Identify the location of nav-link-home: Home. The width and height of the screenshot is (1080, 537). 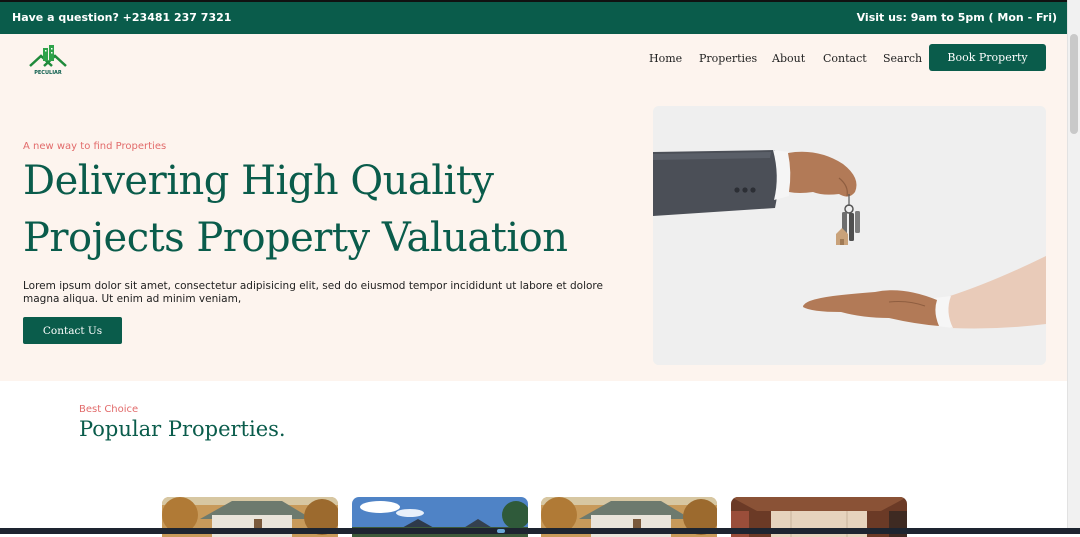
(665, 58).